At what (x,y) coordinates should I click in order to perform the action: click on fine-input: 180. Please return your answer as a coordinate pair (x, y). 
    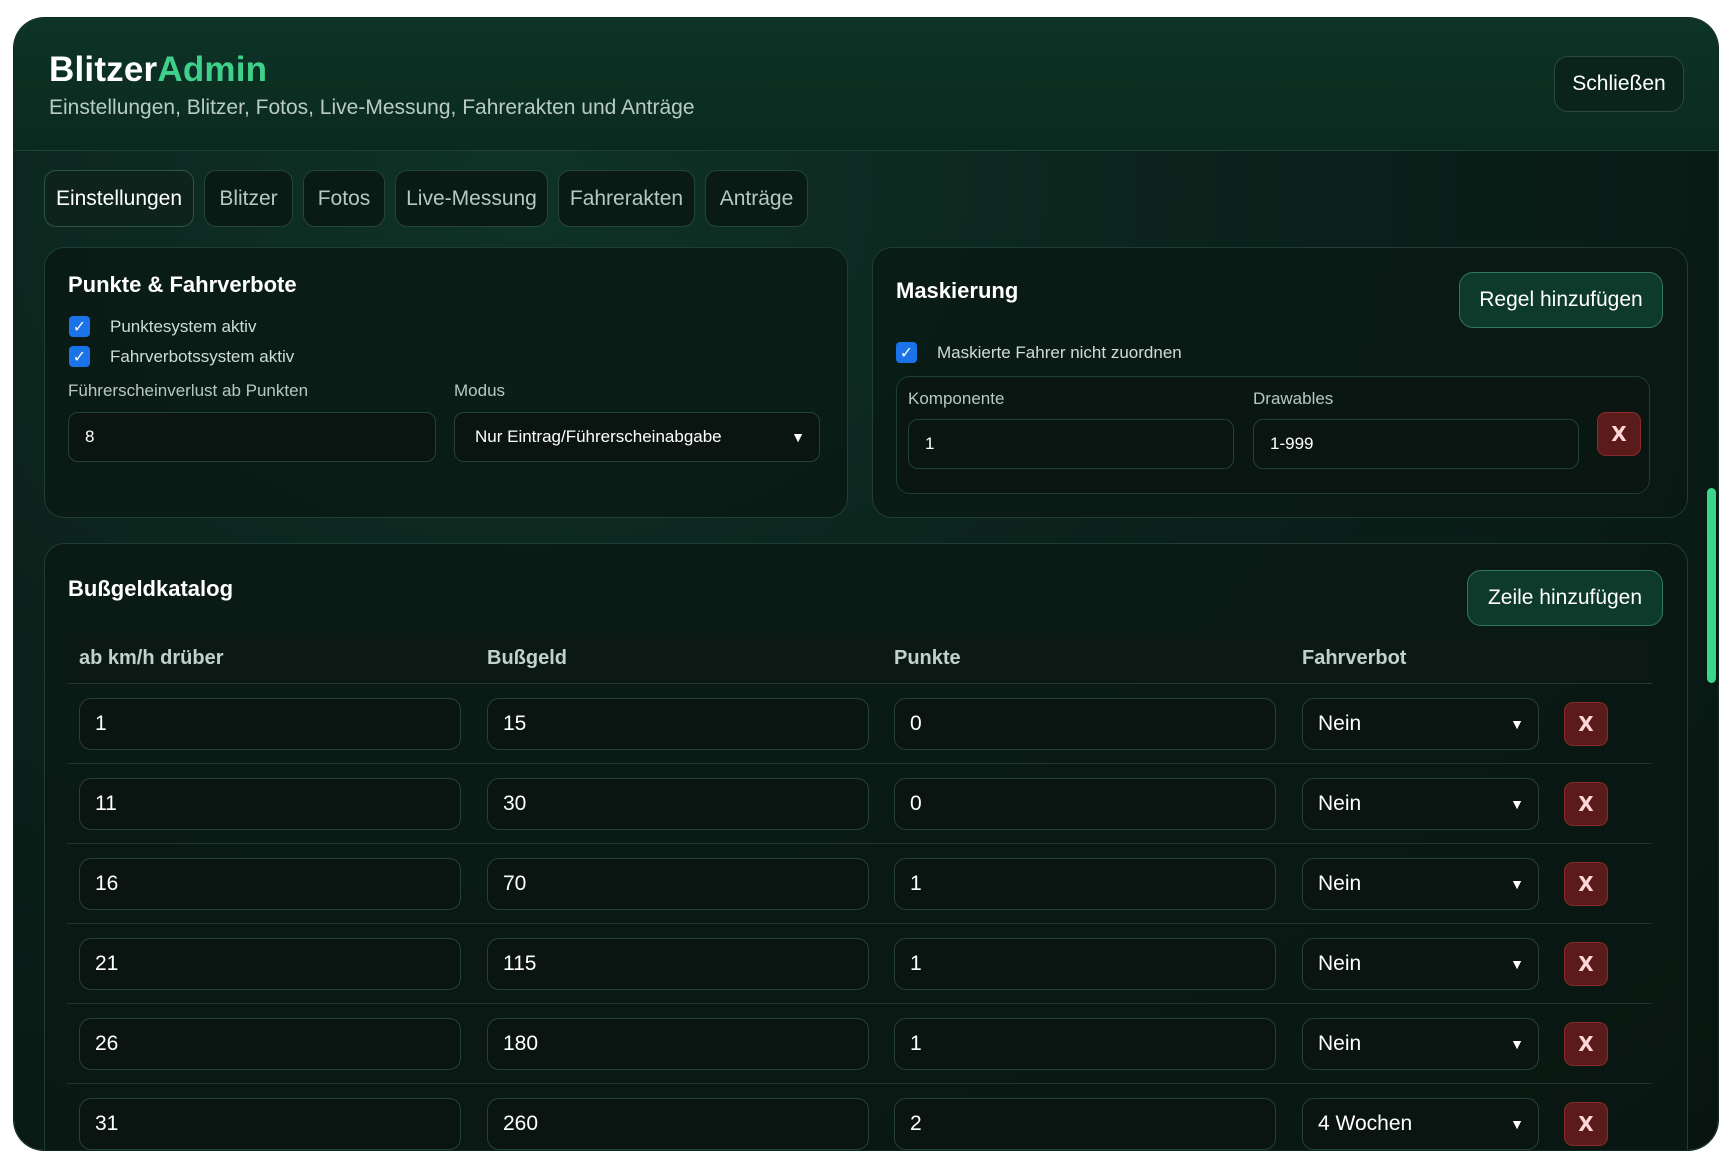
    Looking at the image, I should click on (678, 1044).